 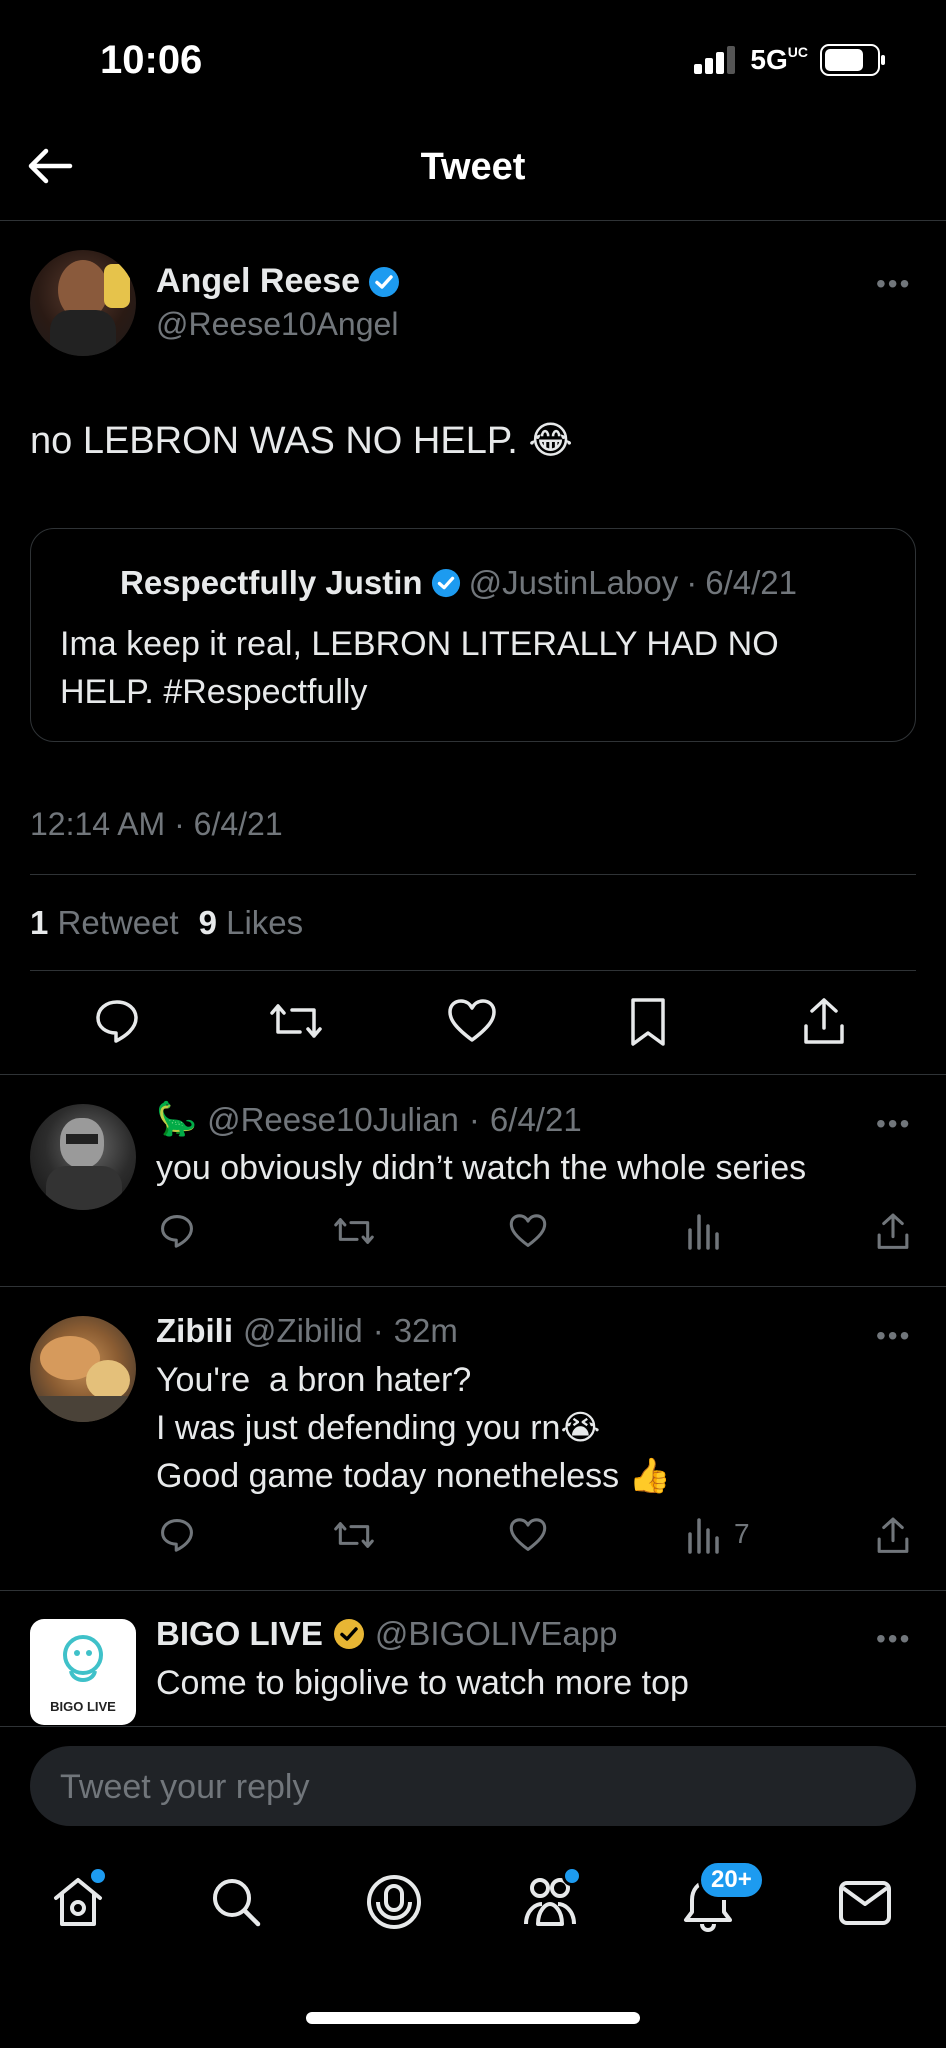 What do you see at coordinates (177, 1118) in the screenshot?
I see `turtle-emoji: 🦕` at bounding box center [177, 1118].